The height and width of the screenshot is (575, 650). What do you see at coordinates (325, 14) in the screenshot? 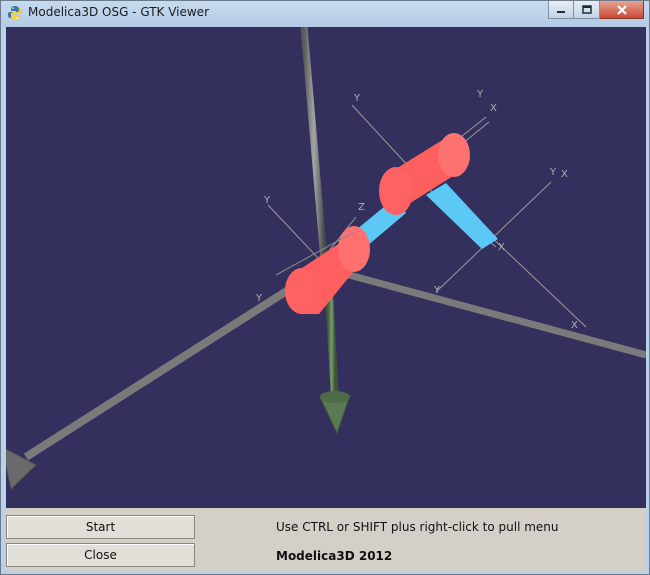
I see `title-bar: Modelica3D OSG - GTK Viewer` at bounding box center [325, 14].